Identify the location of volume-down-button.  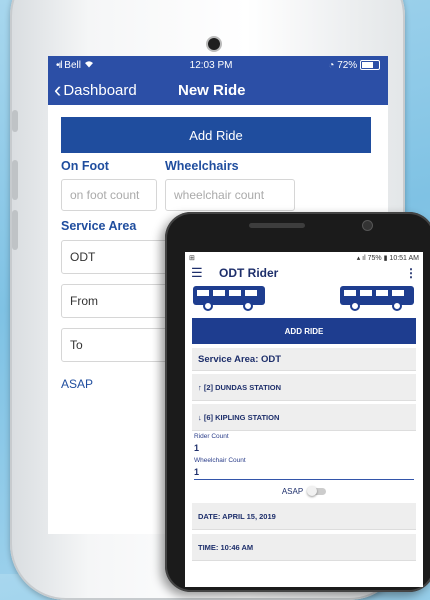
(15, 230).